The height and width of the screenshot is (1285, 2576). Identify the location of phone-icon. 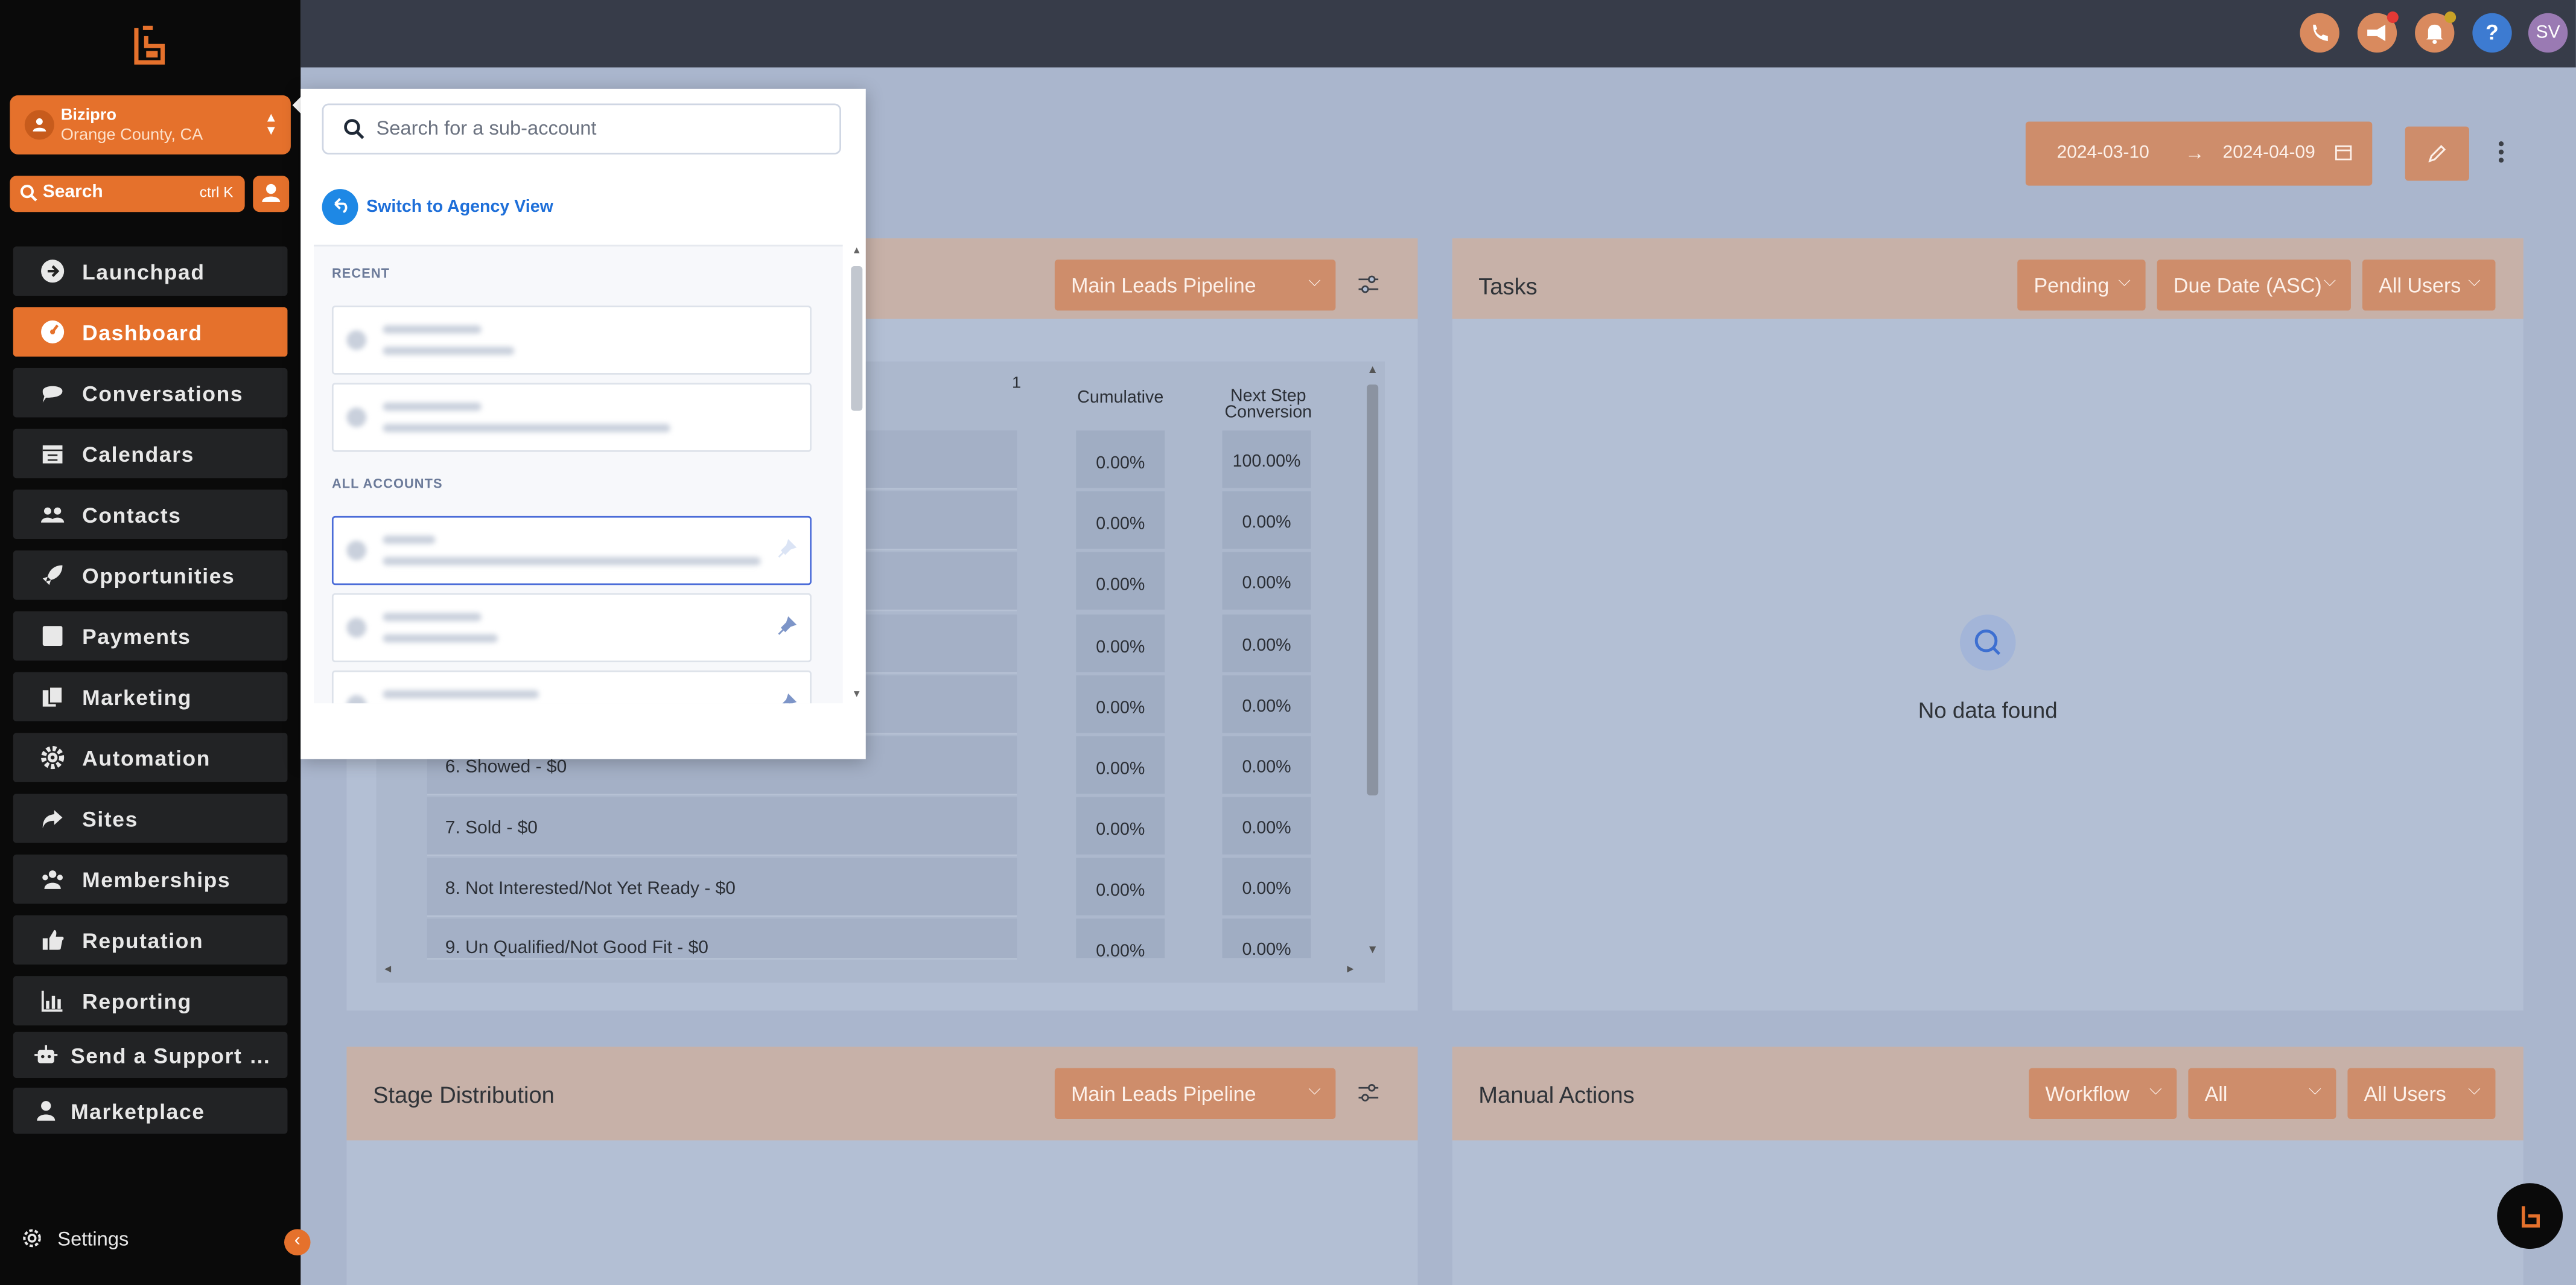
(2320, 33).